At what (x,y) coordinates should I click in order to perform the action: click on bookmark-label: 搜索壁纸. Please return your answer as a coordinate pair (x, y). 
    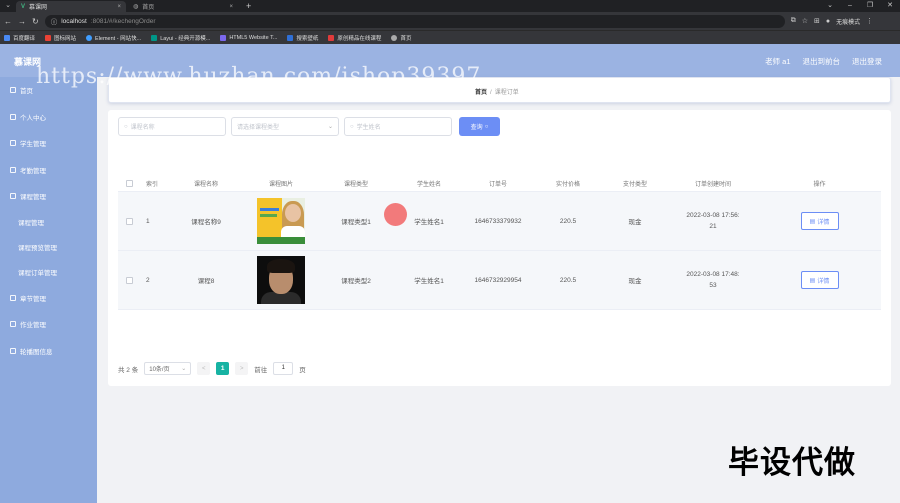
    Looking at the image, I should click on (307, 38).